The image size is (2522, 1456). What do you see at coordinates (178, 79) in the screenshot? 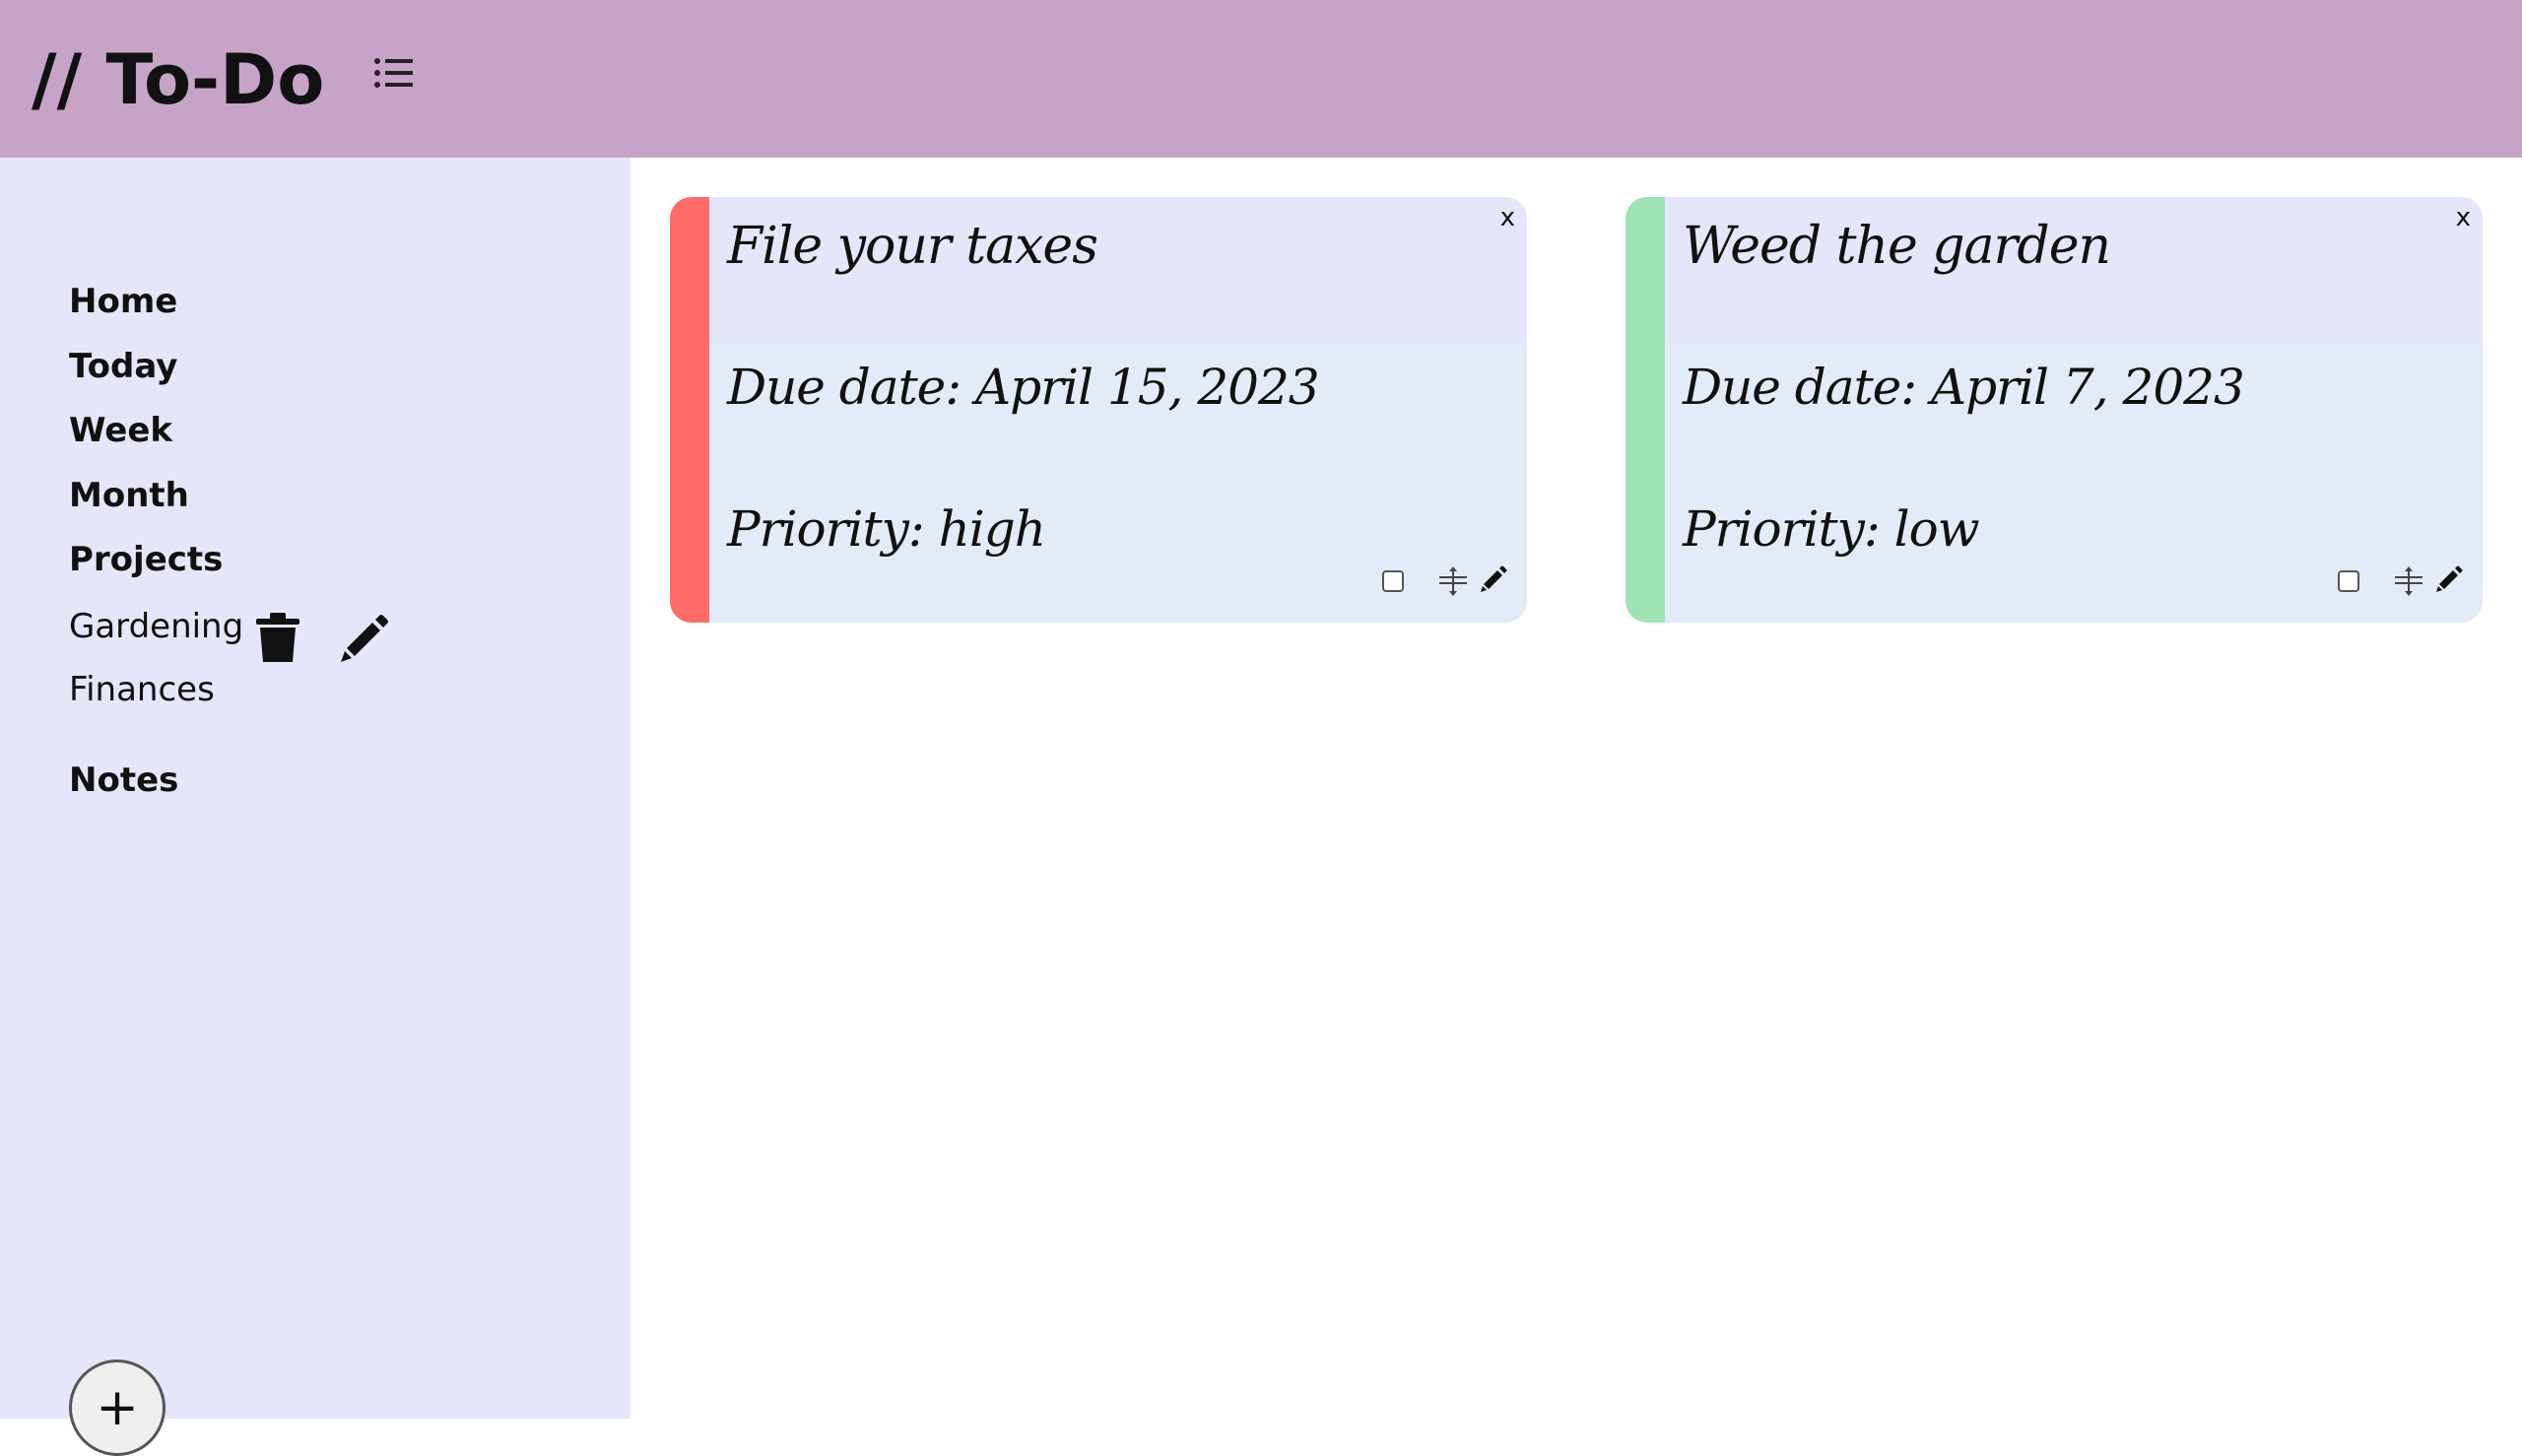
I see `app-title: // To-Do` at bounding box center [178, 79].